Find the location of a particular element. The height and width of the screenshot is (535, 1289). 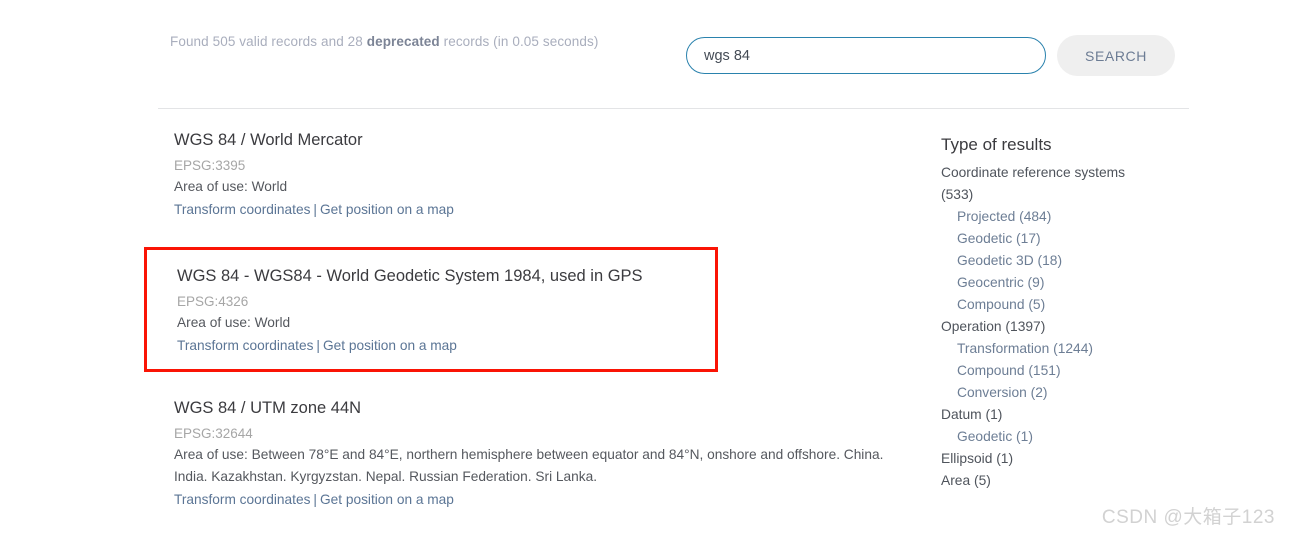

result-epsg-code: EPSG:3395 is located at coordinates (210, 165).